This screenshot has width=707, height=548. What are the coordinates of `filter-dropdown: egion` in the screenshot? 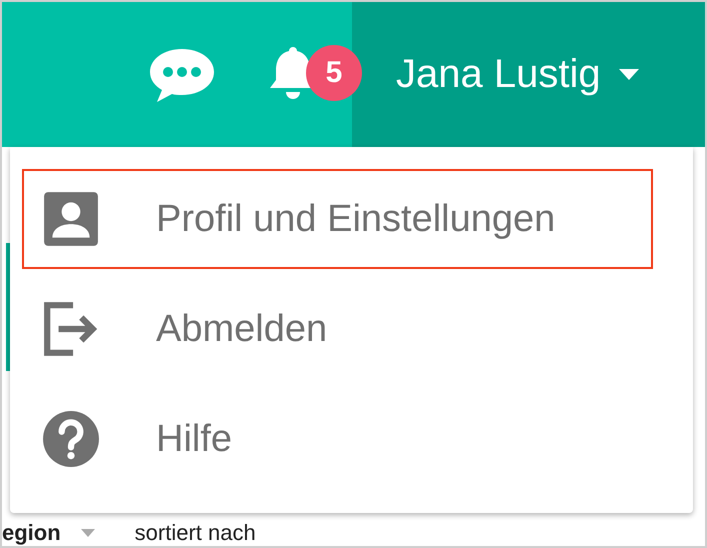 It's located at (48, 533).